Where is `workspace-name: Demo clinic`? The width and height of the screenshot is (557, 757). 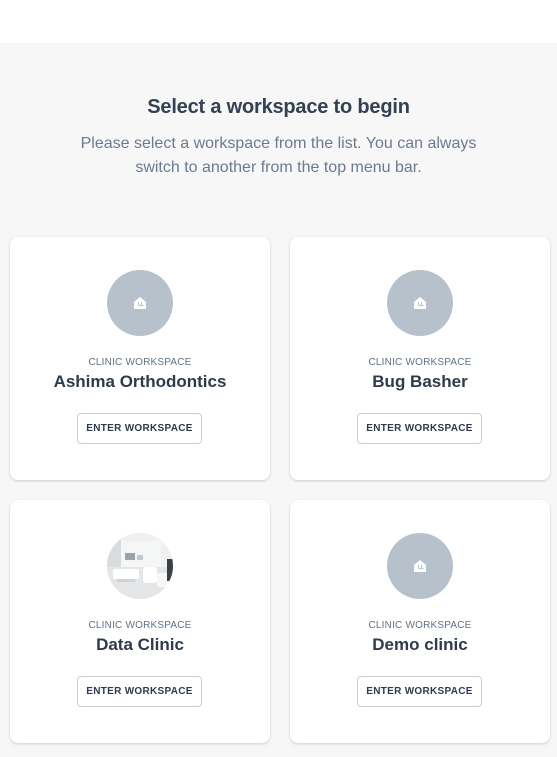 workspace-name: Demo clinic is located at coordinates (420, 644).